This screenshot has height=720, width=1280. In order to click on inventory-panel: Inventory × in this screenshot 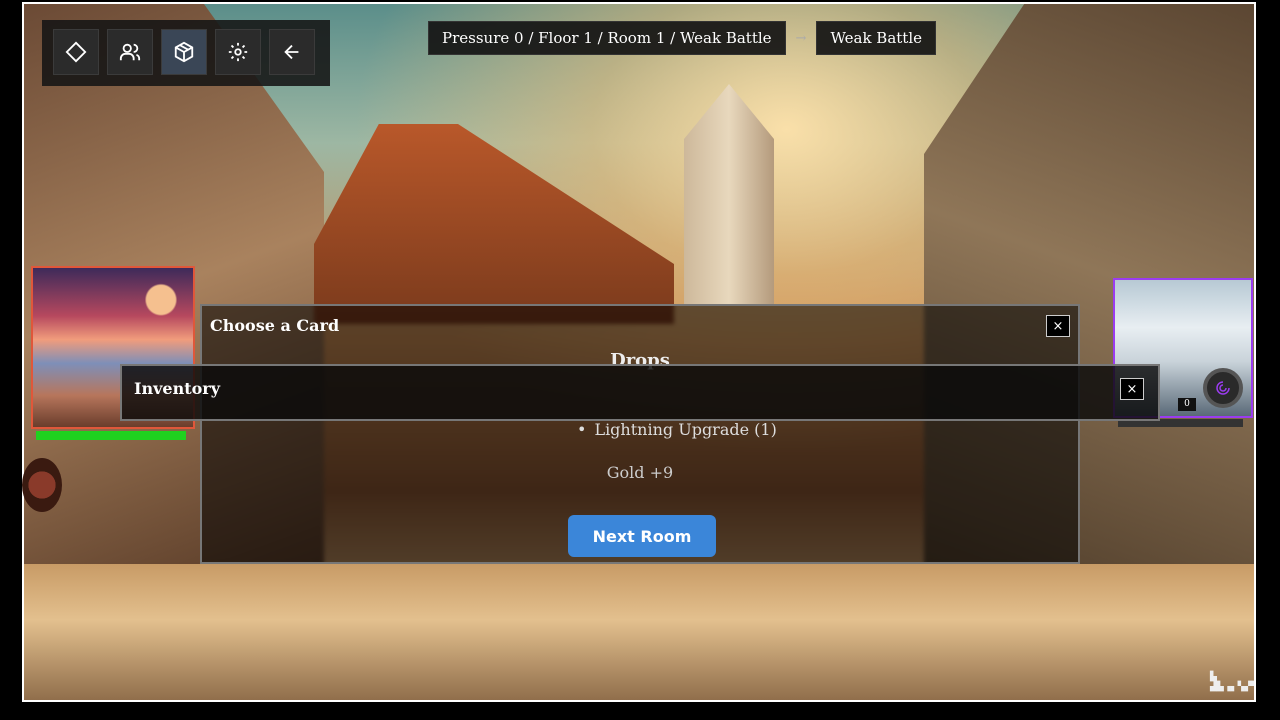, I will do `click(640, 392)`.